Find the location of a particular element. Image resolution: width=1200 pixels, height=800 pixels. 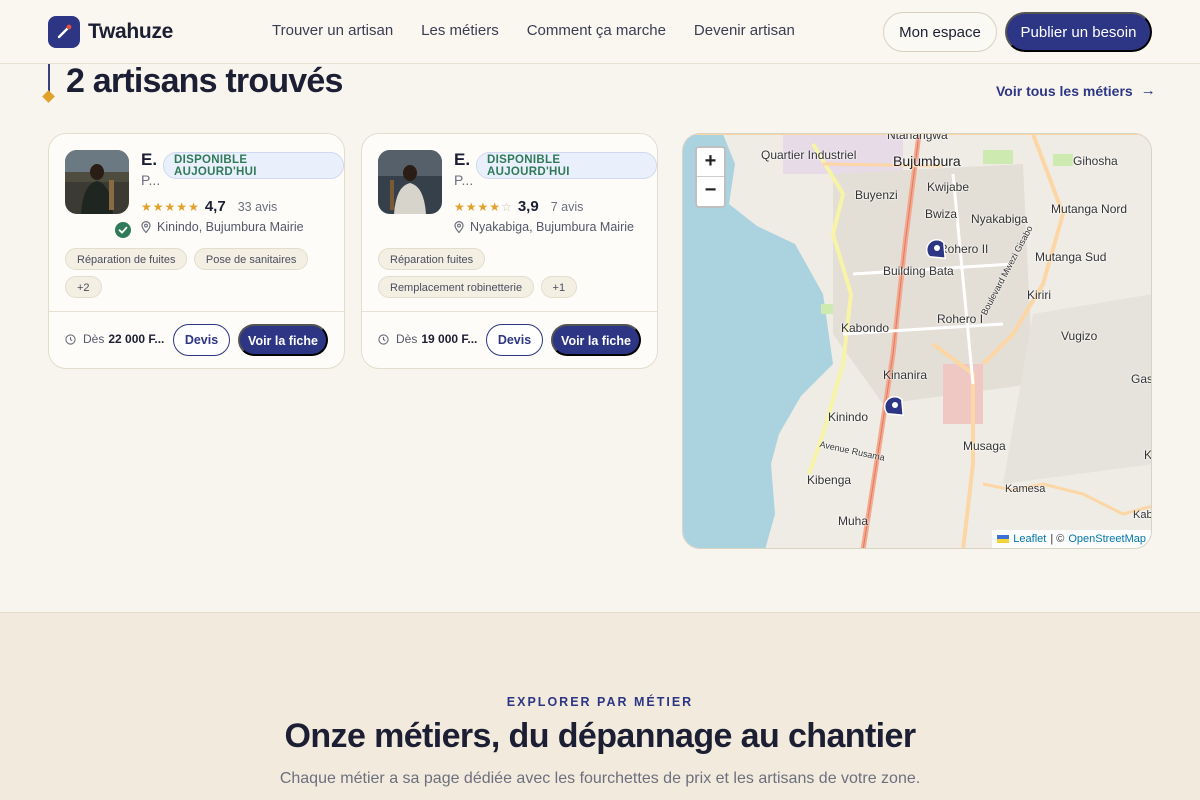

map-label: Ntahangwa is located at coordinates (917, 137).